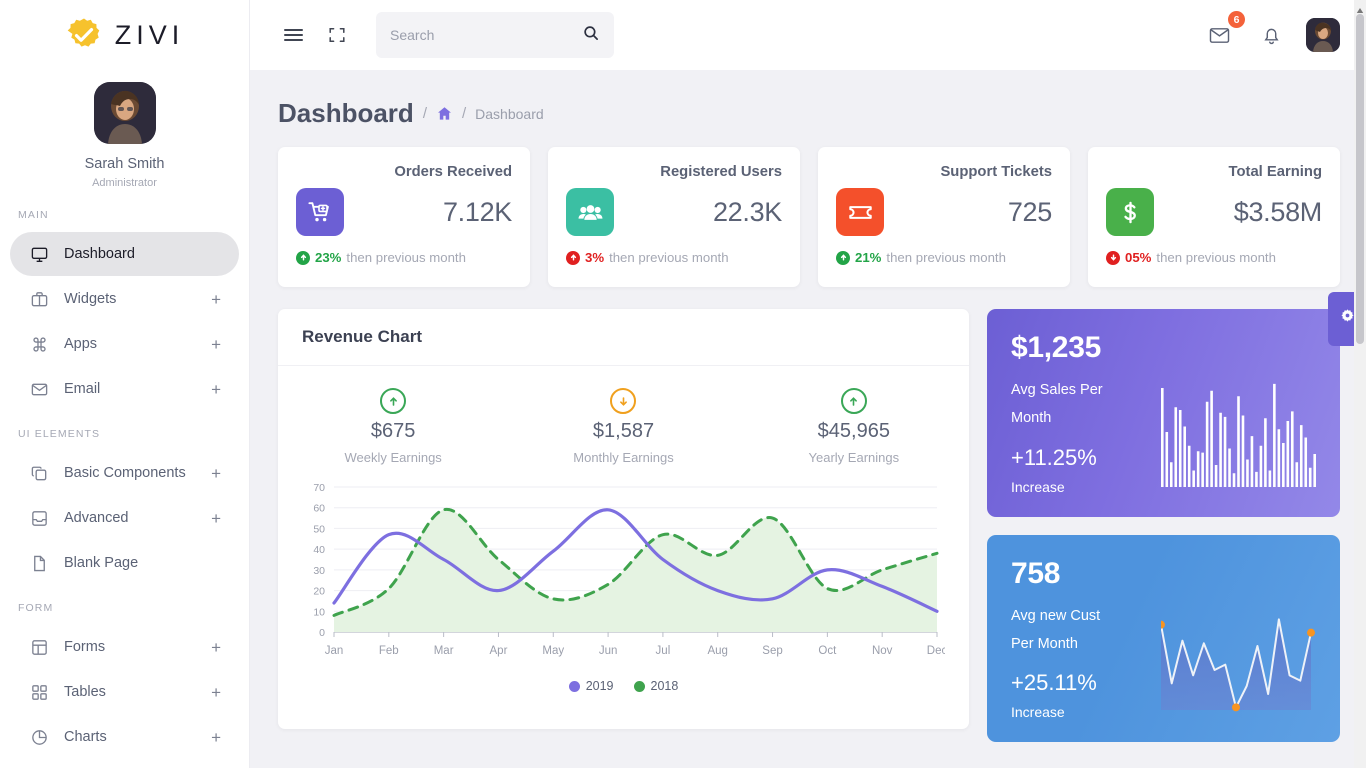 The height and width of the screenshot is (768, 1366). Describe the element at coordinates (124, 344) in the screenshot. I see `sidebar-item-apps: Apps +` at that location.